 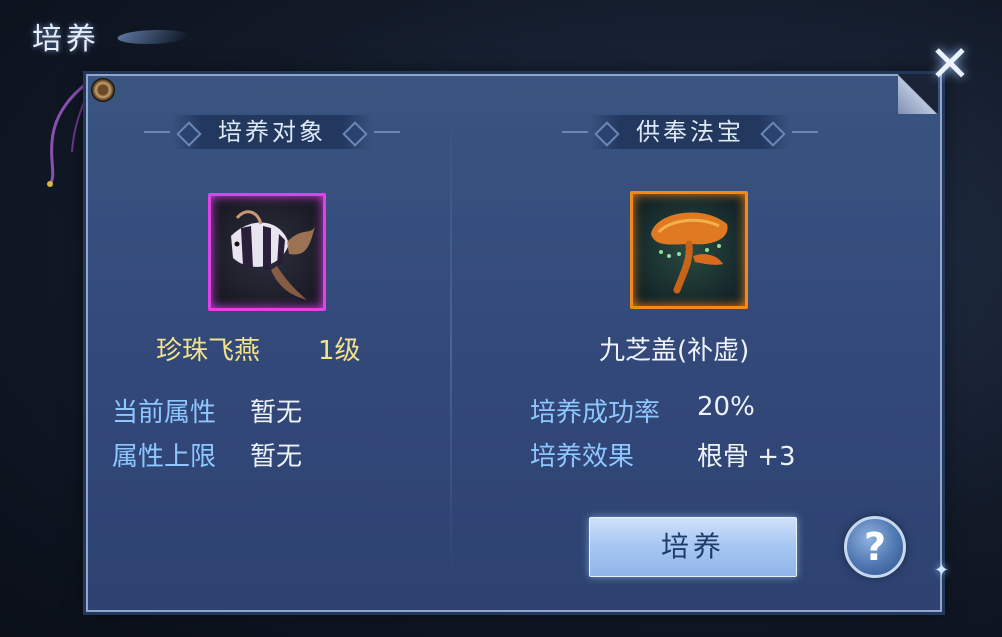 What do you see at coordinates (693, 547) in the screenshot?
I see `cultivate-button: 培养` at bounding box center [693, 547].